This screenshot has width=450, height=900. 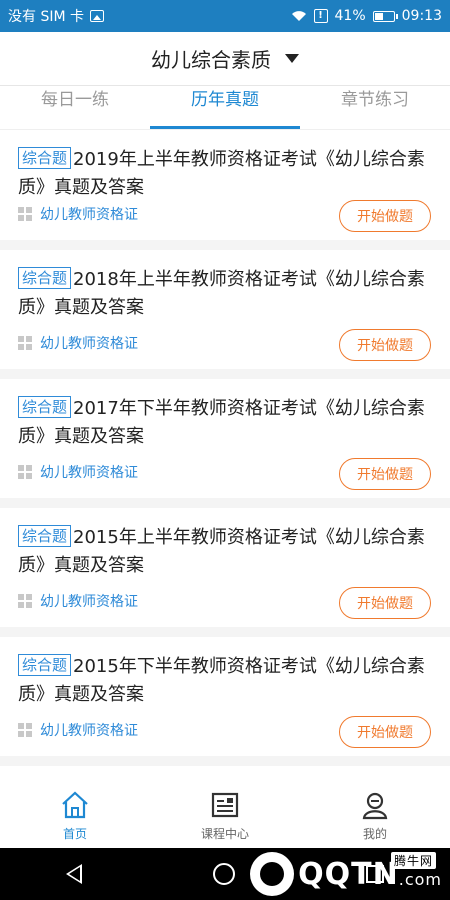 What do you see at coordinates (221, 680) in the screenshot?
I see `exam-title: 2015年下半年教师资格证考试《幼儿综合素质》真题及答案` at bounding box center [221, 680].